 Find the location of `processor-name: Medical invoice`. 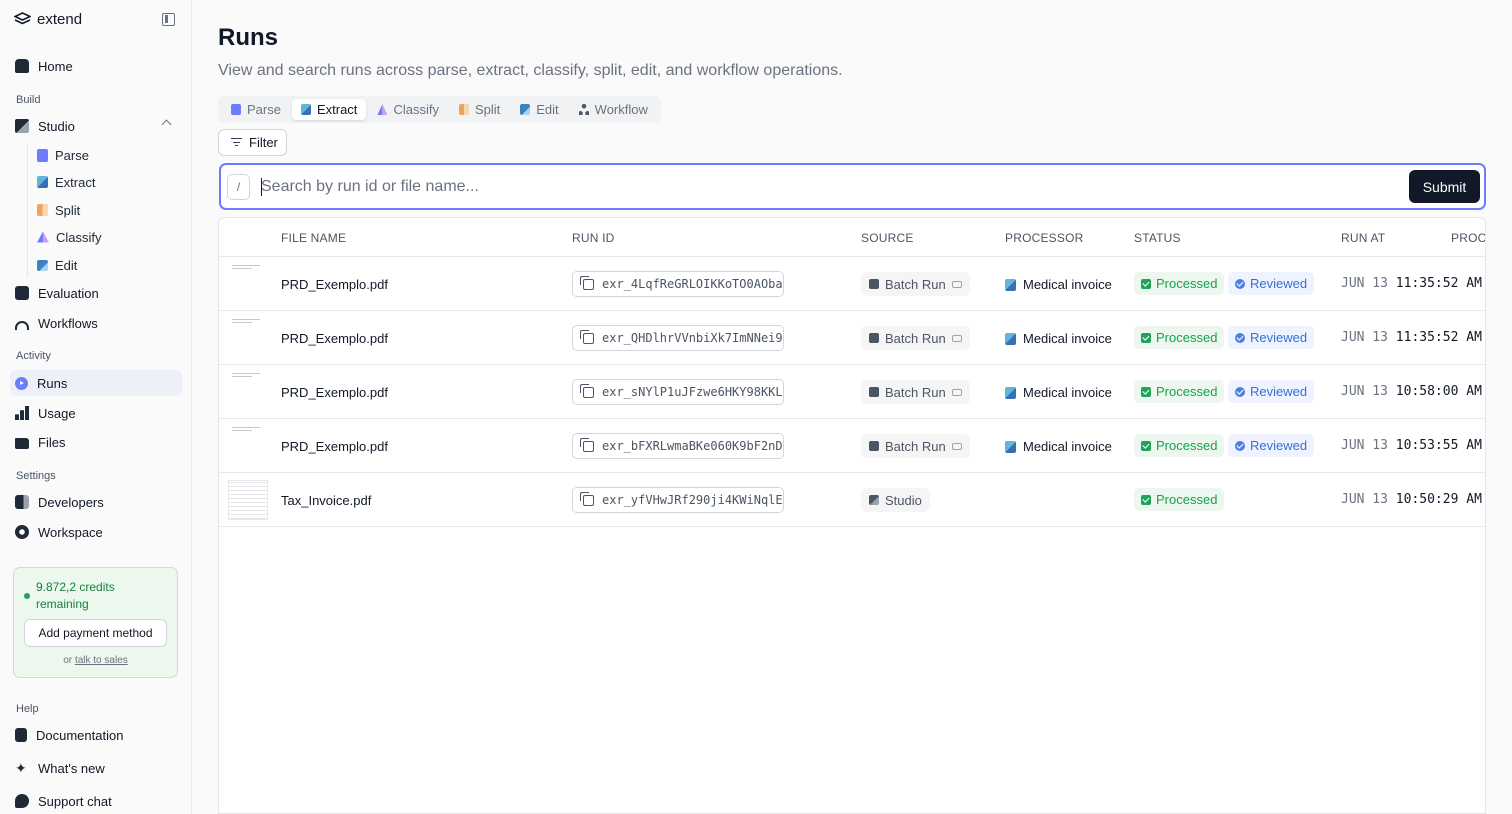

processor-name: Medical invoice is located at coordinates (1067, 338).